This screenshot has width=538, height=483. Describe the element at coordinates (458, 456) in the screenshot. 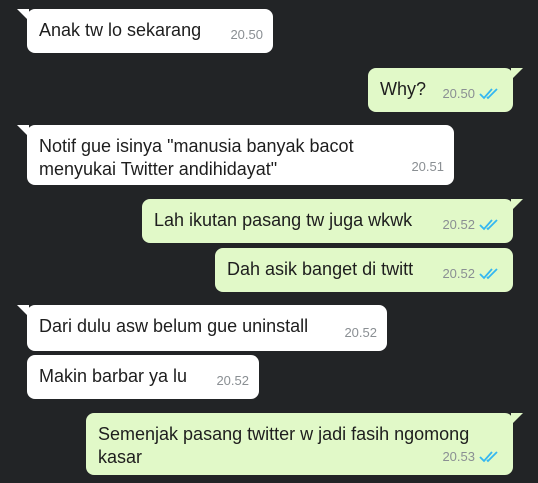

I see `message-time: 20.53` at that location.